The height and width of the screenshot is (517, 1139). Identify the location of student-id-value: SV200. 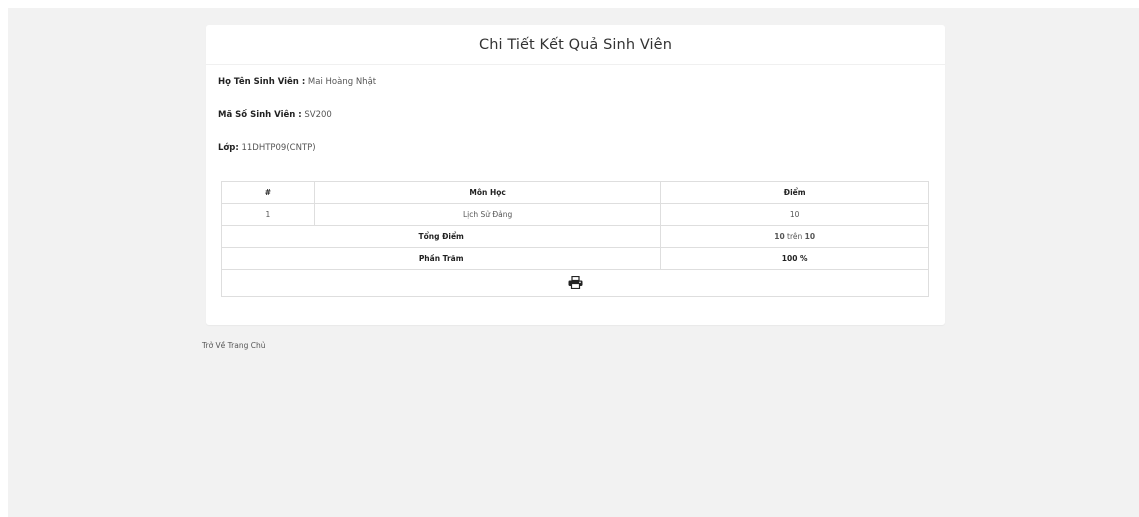
(316, 115).